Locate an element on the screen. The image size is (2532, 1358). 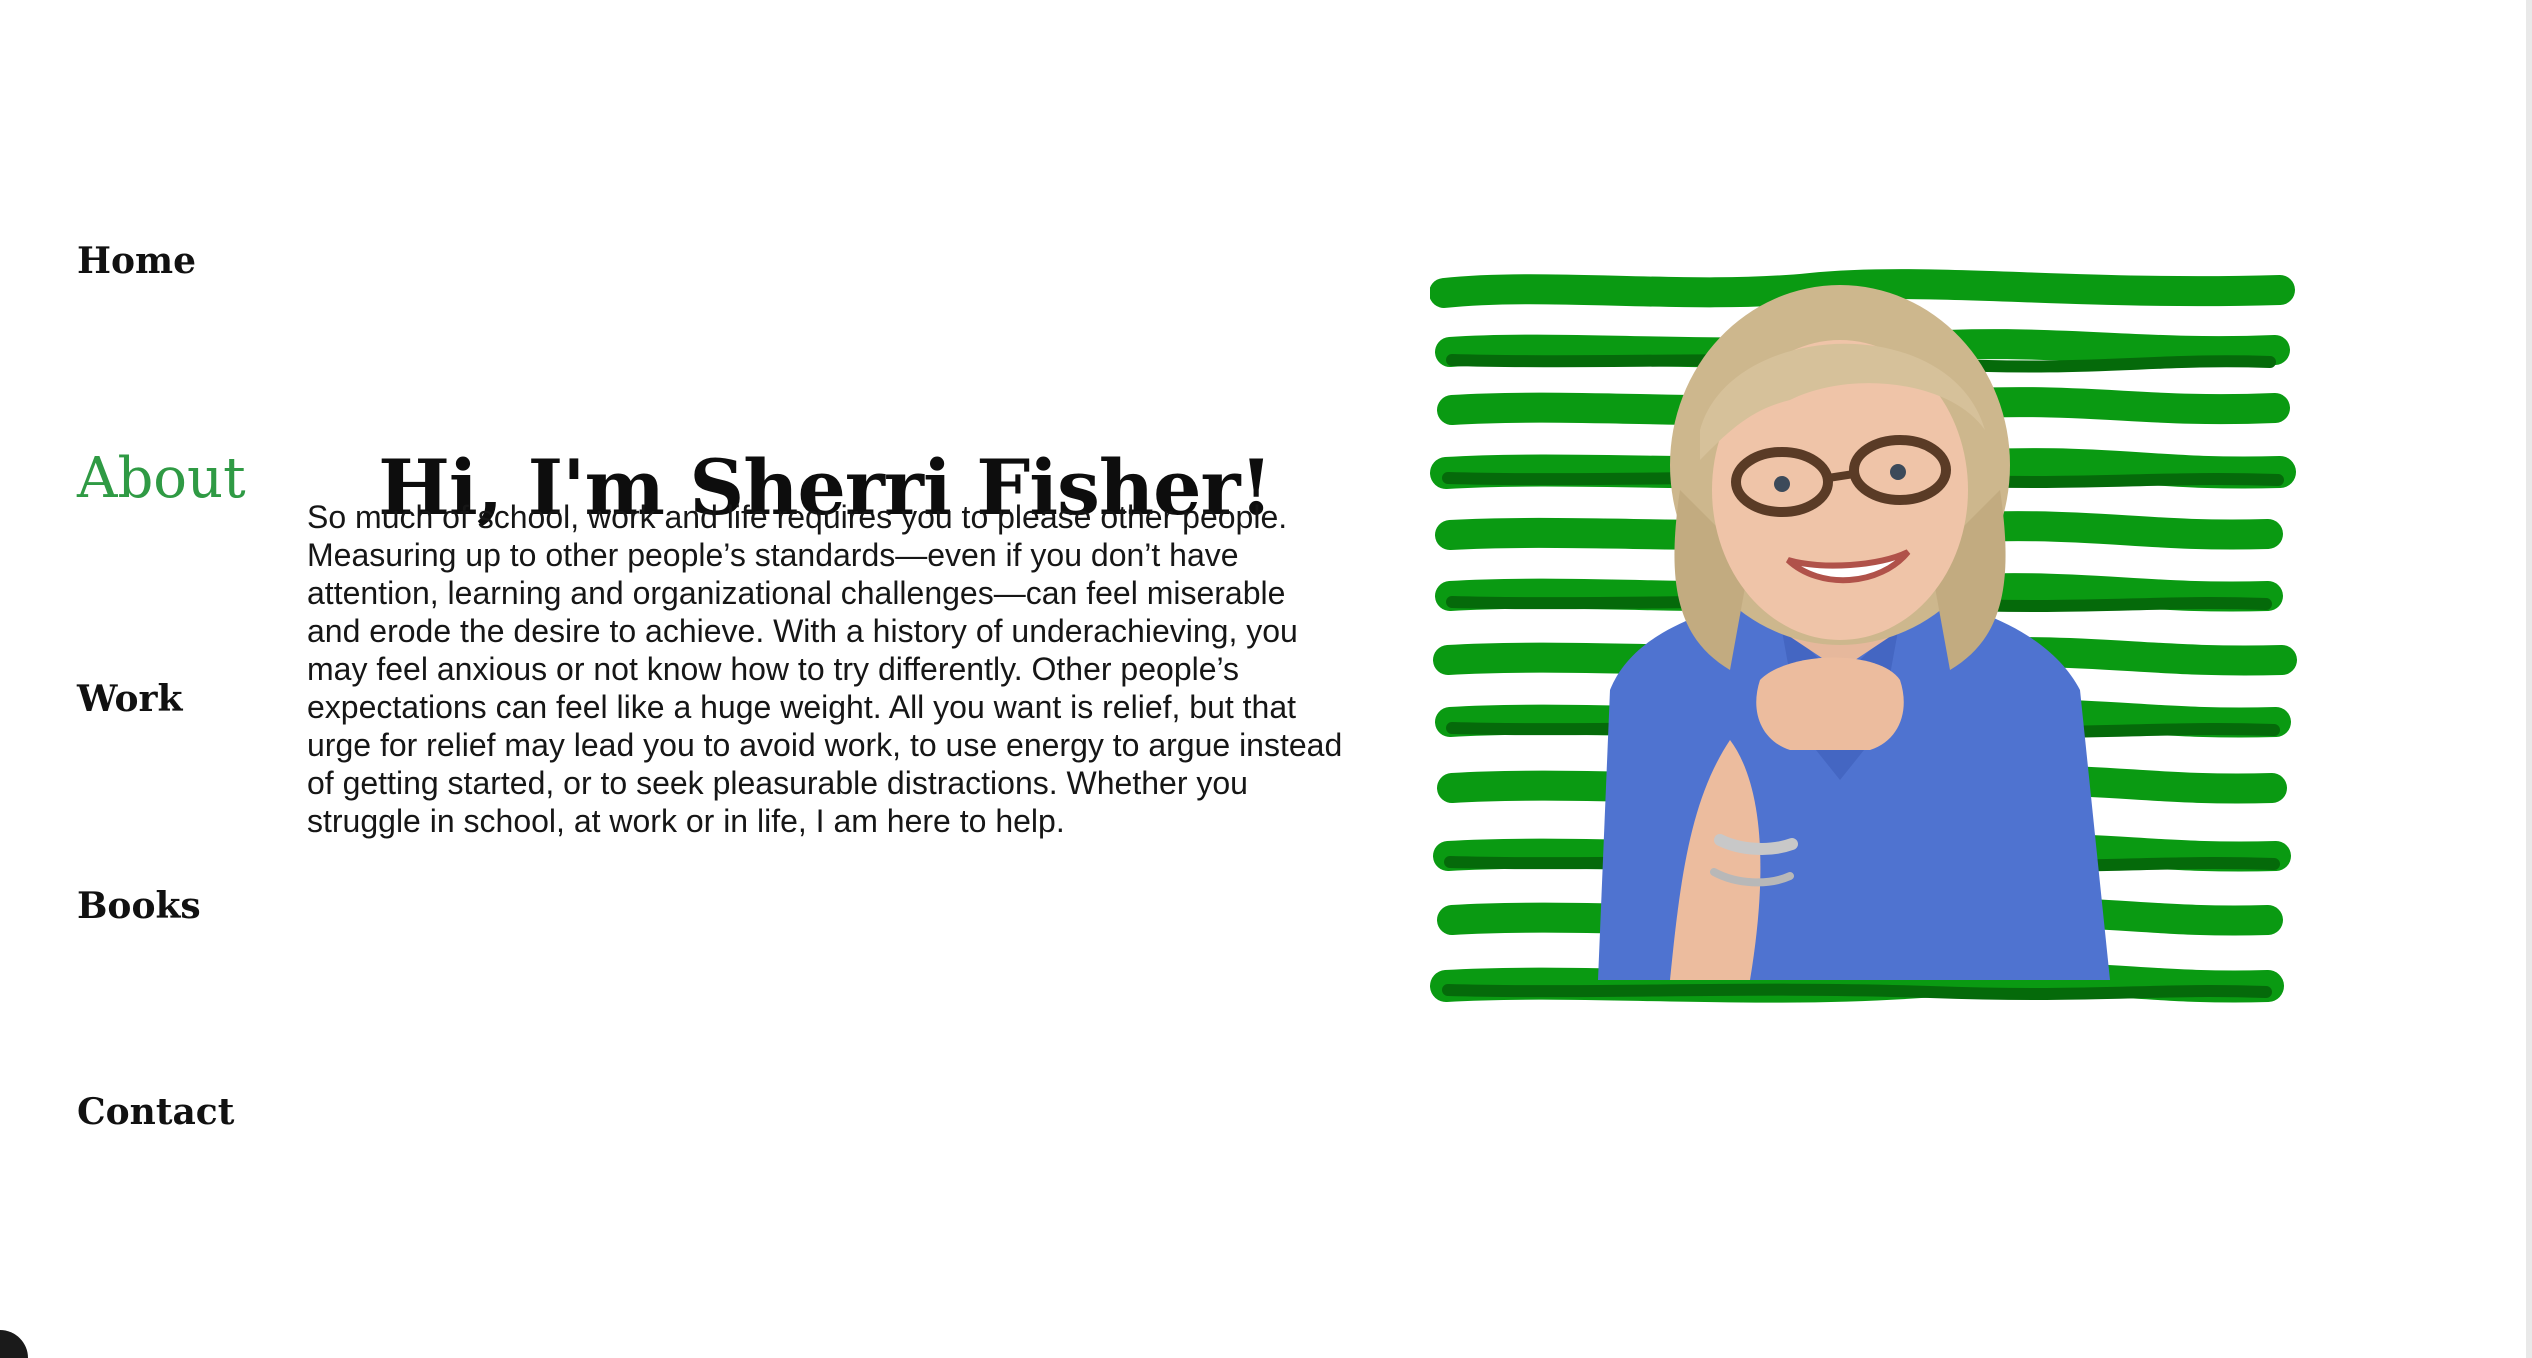
window-edge is located at coordinates (2529, 679).